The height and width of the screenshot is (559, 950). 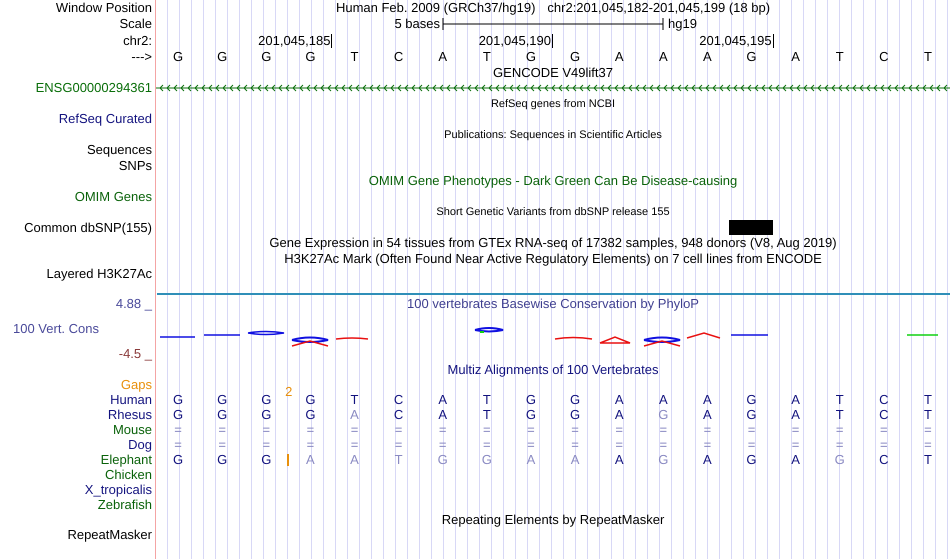 What do you see at coordinates (114, 197) in the screenshot?
I see `track-label: OMIM Genes` at bounding box center [114, 197].